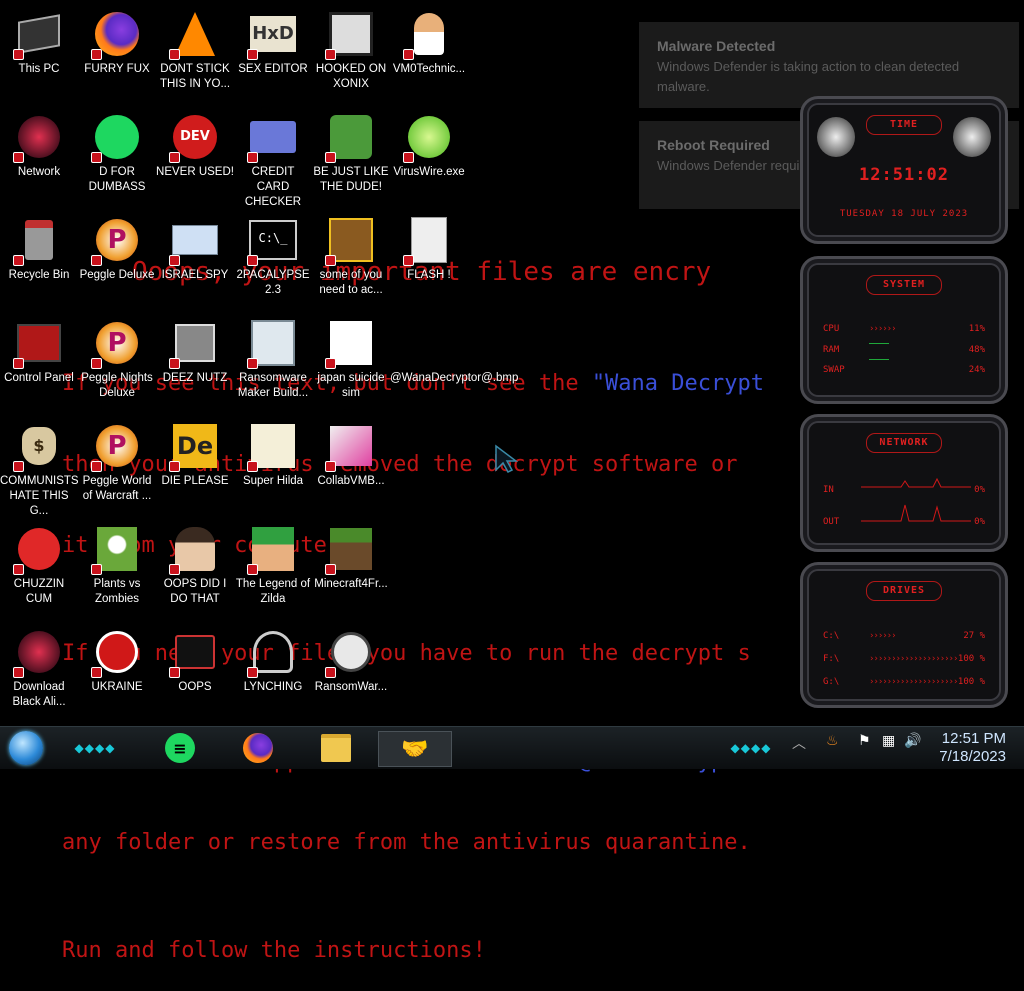 The image size is (1024, 991). I want to click on taskbar-spotify: ≡, so click(180, 748).